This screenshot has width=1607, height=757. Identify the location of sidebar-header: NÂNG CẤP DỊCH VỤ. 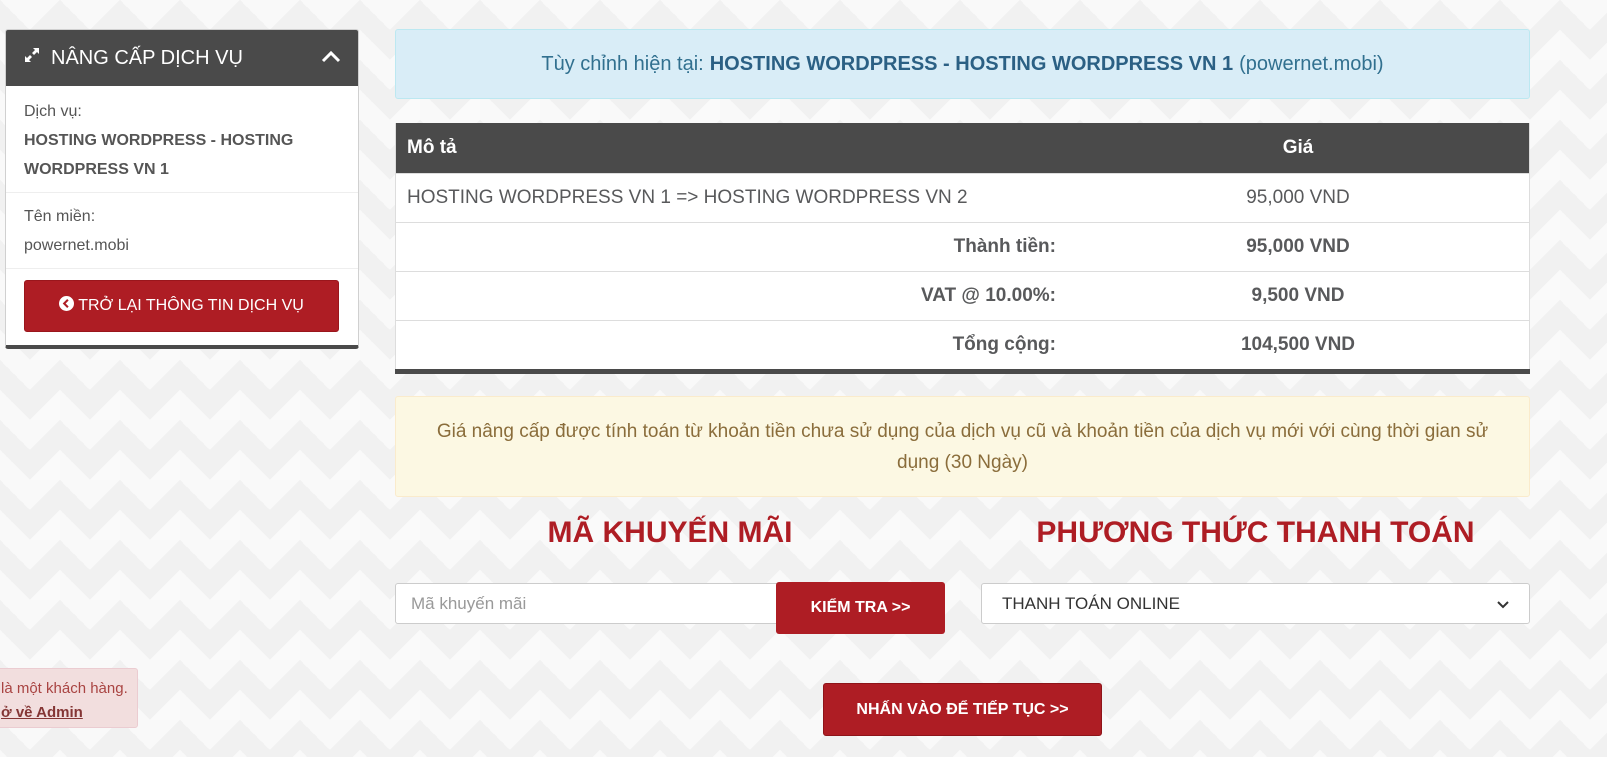
(182, 58).